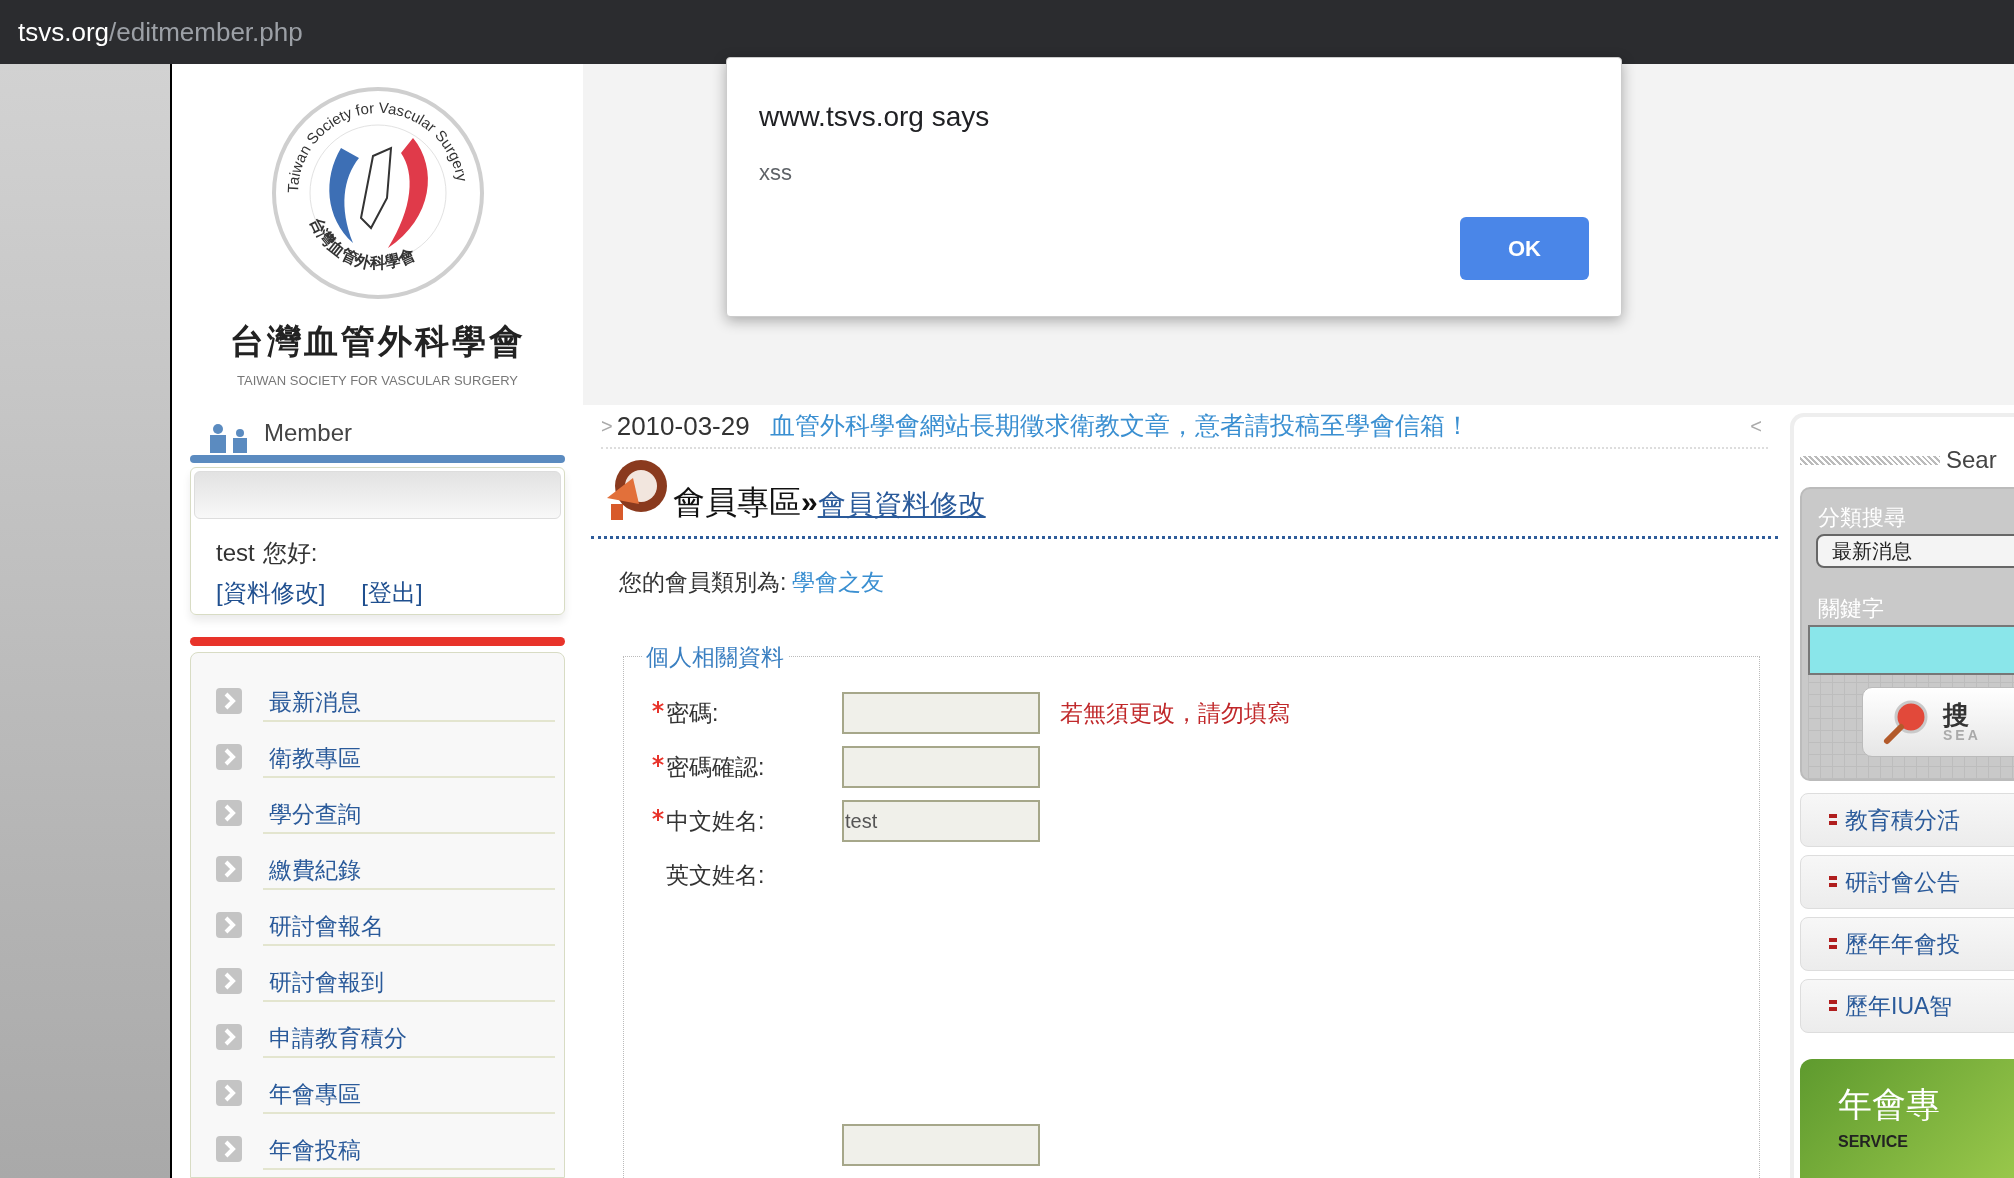 The width and height of the screenshot is (2014, 1178). I want to click on menu-item: 年會專區, so click(315, 1094).